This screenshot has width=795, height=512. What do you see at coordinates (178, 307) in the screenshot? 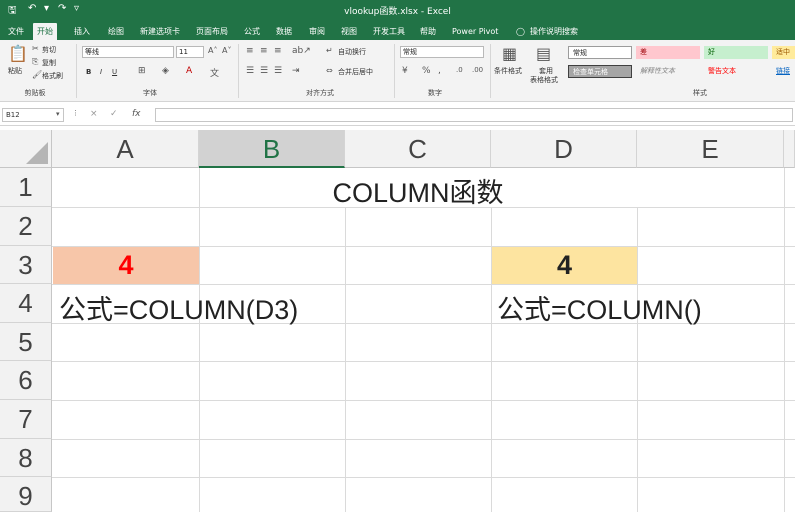
I see `cell-a4: 公式=COLUMN(D3)` at bounding box center [178, 307].